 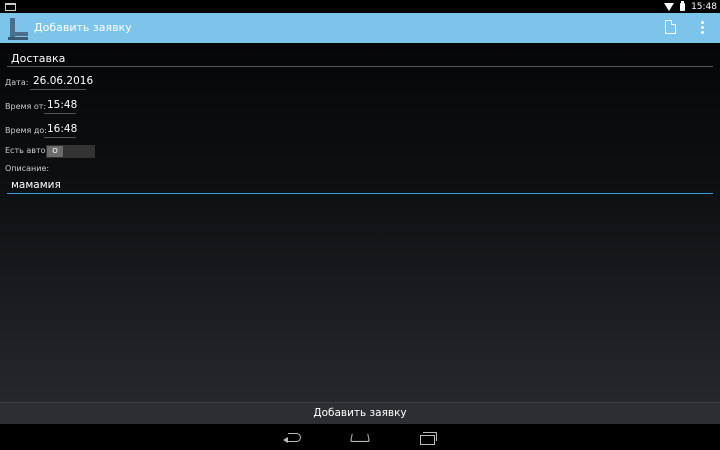 What do you see at coordinates (670, 27) in the screenshot?
I see `document-icon` at bounding box center [670, 27].